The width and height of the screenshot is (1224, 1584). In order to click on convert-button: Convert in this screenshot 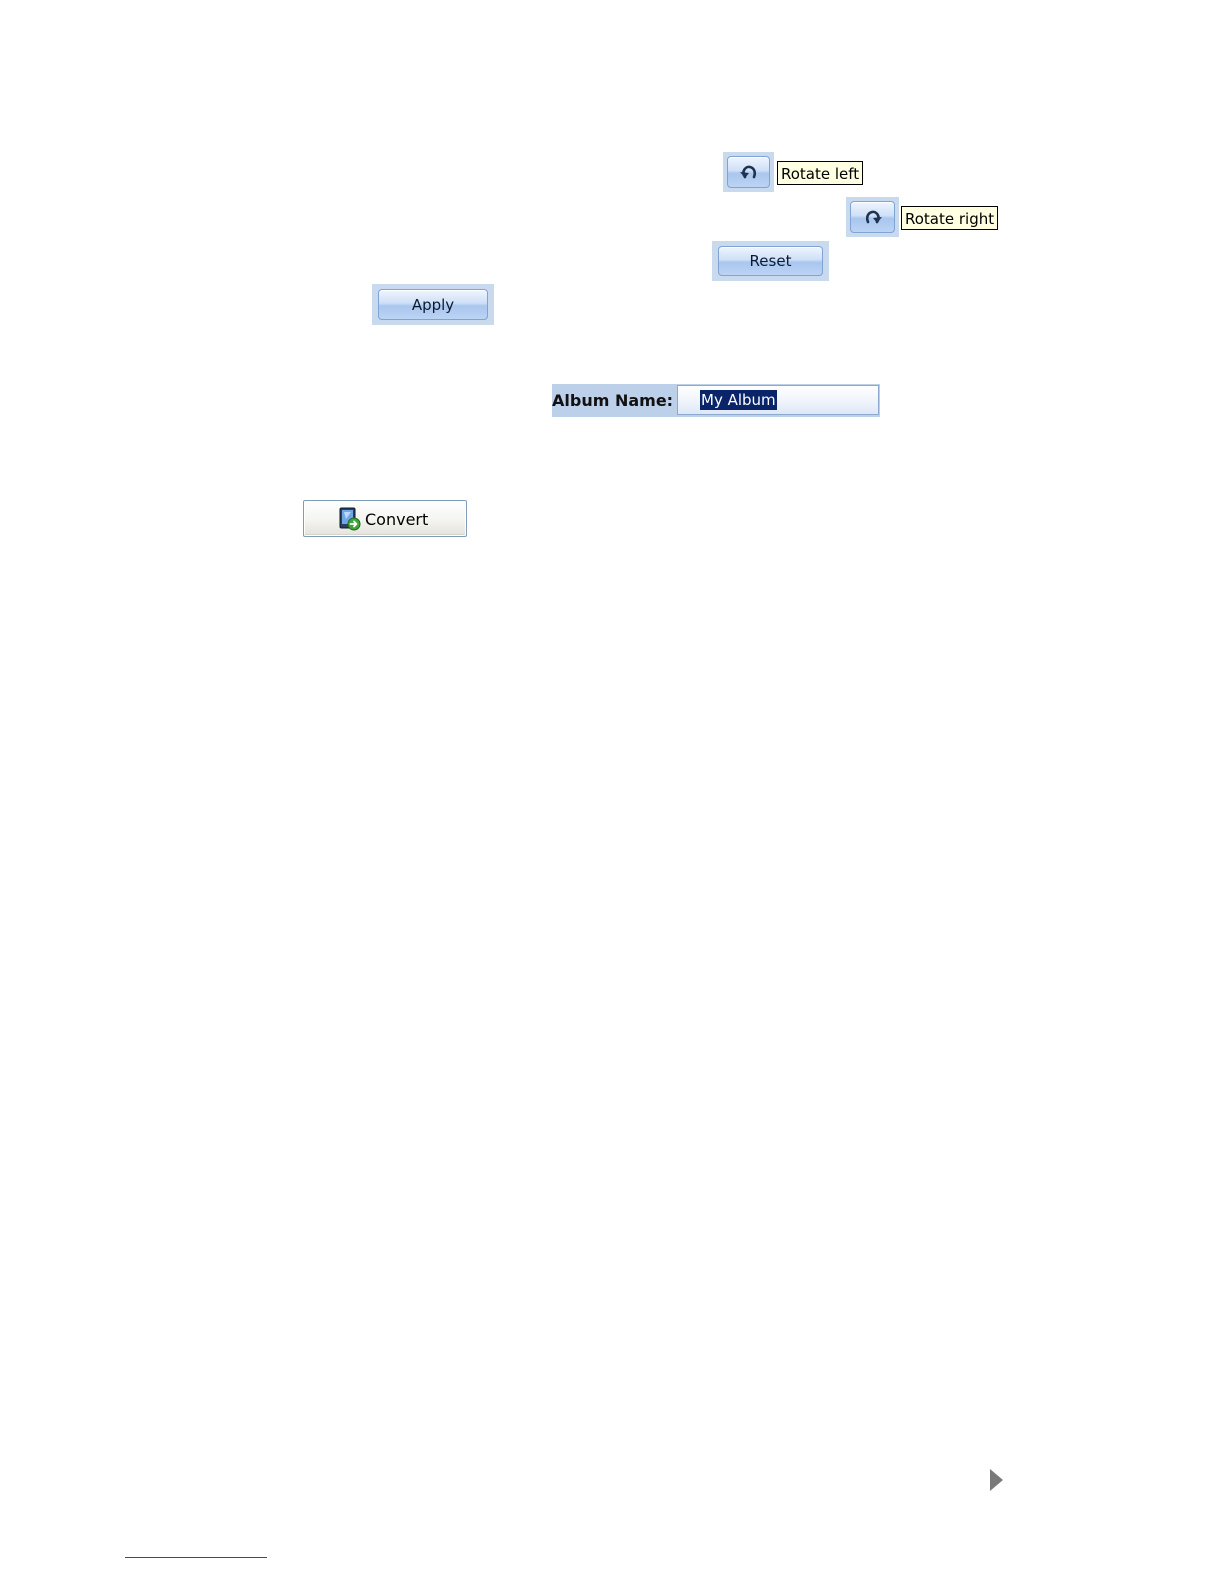, I will do `click(385, 518)`.